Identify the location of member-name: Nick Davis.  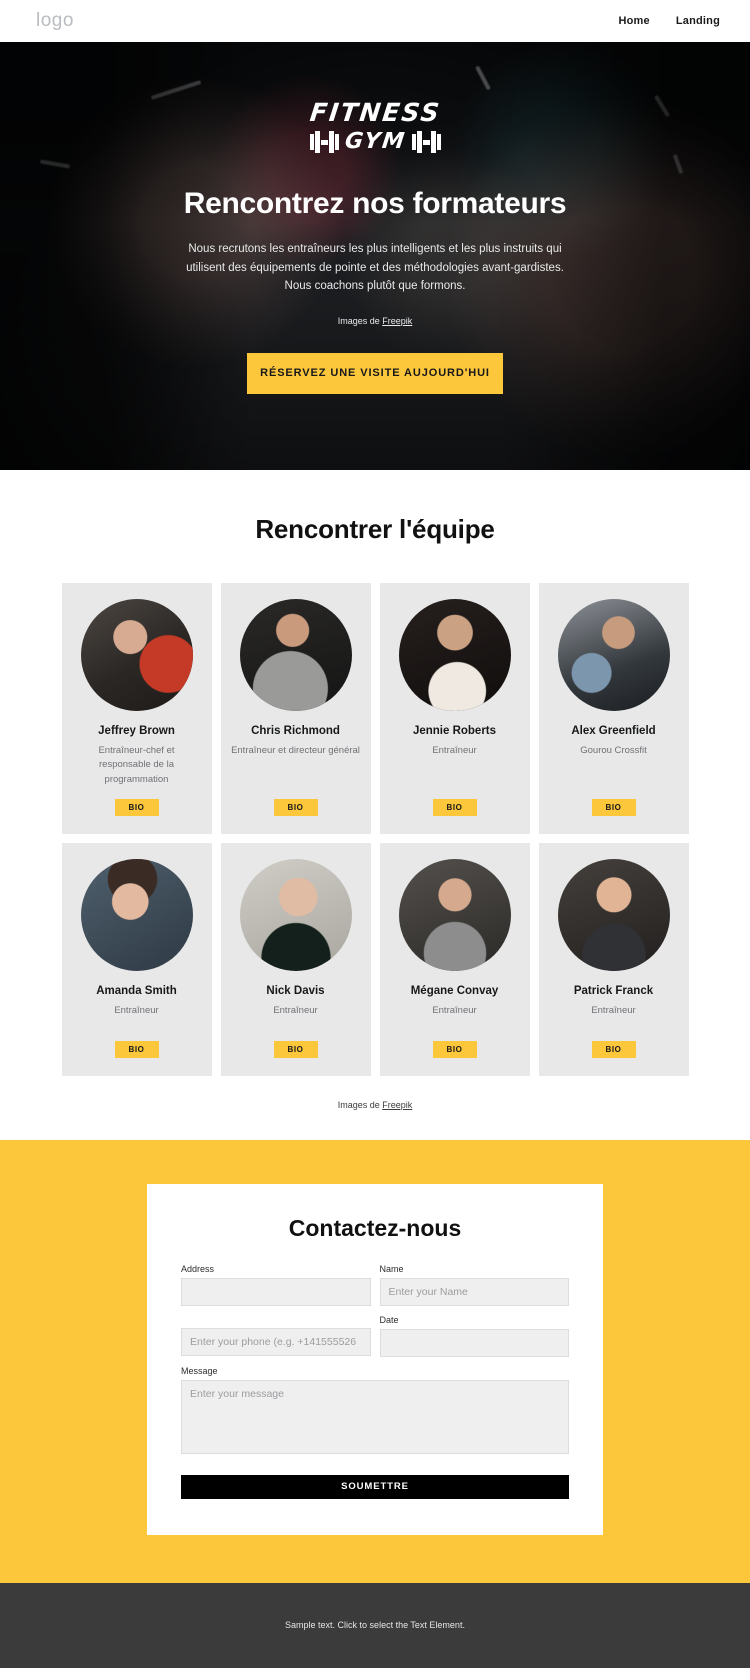
(295, 990).